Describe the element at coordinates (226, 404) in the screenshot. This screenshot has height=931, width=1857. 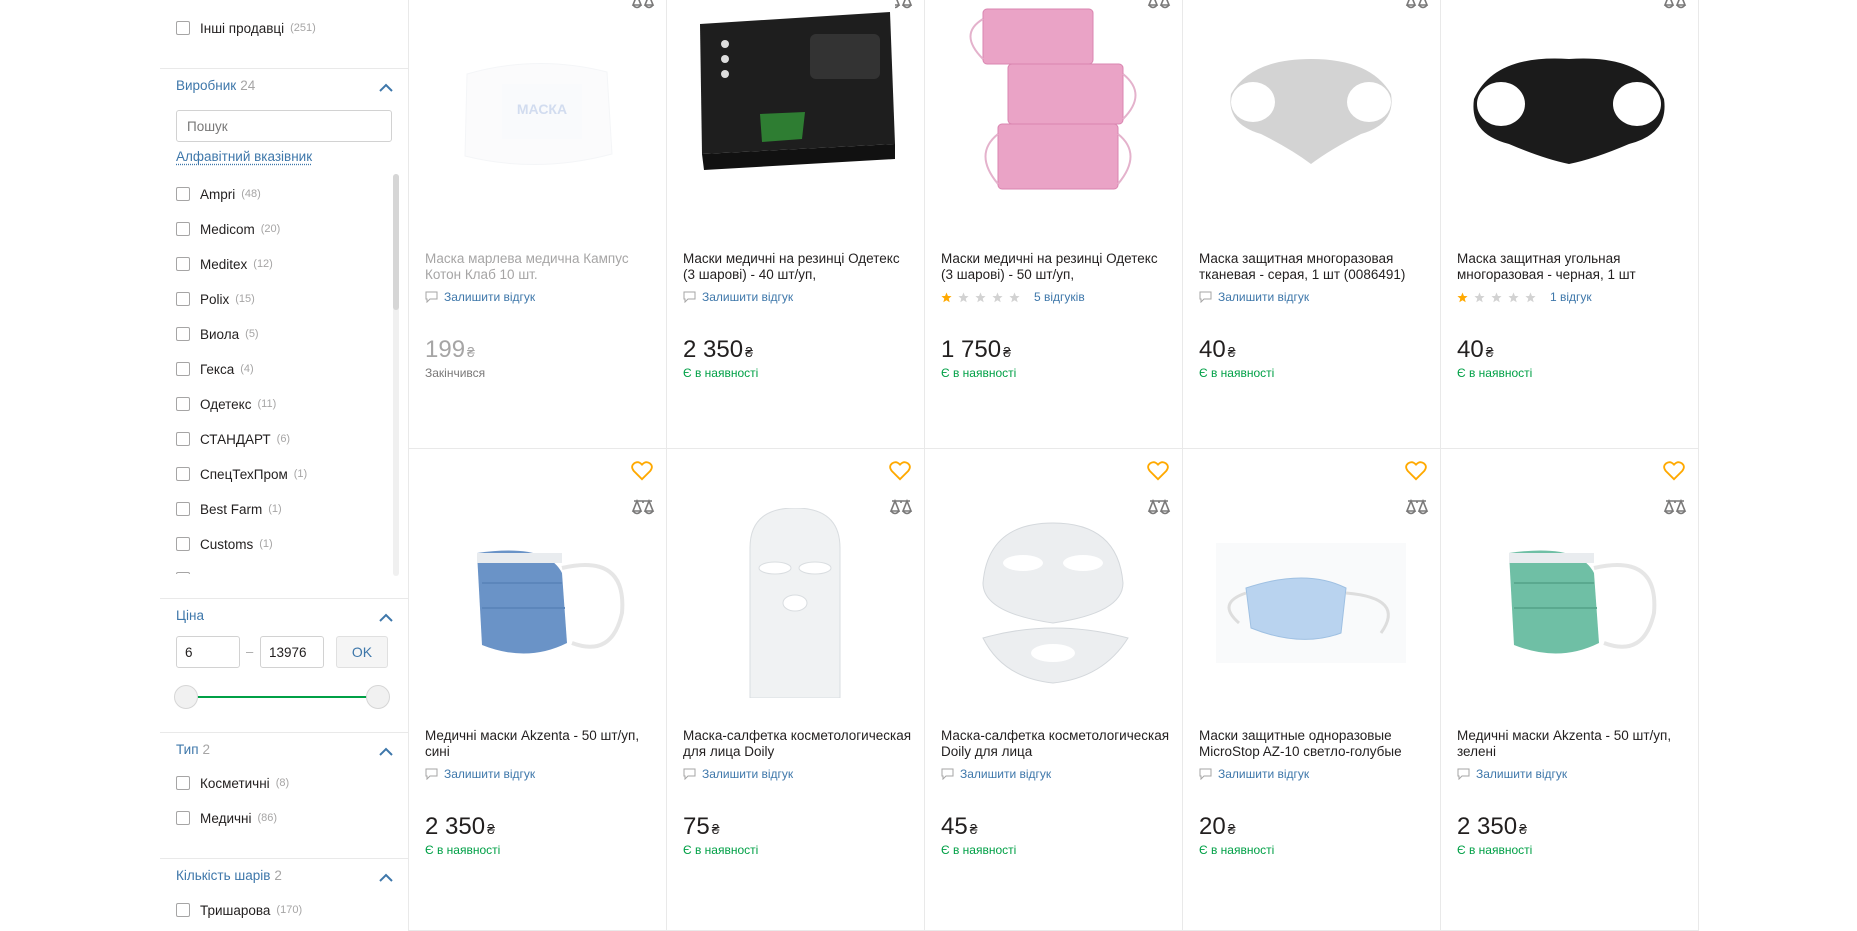
I see `brand-filter-item: Одетекс (11)` at that location.